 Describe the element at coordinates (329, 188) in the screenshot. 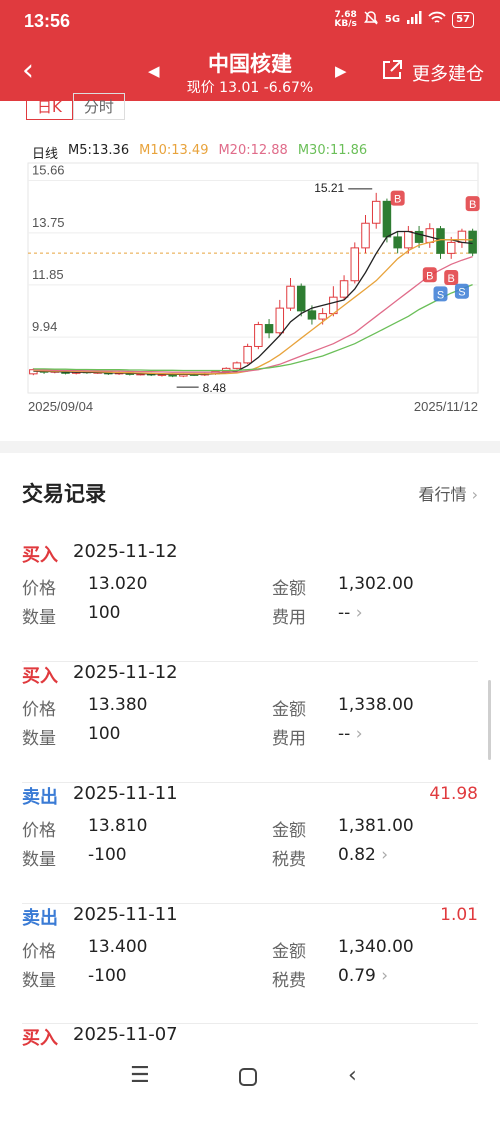

I see `high-label: 15.21` at that location.